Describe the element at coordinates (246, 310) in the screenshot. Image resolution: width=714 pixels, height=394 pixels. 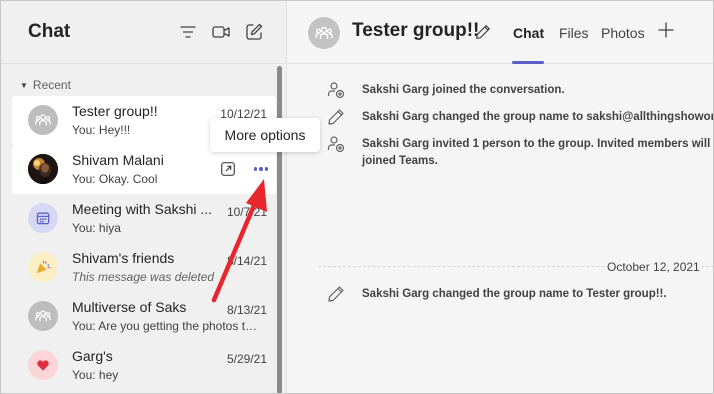
I see `chat-date: 8/13/21` at that location.